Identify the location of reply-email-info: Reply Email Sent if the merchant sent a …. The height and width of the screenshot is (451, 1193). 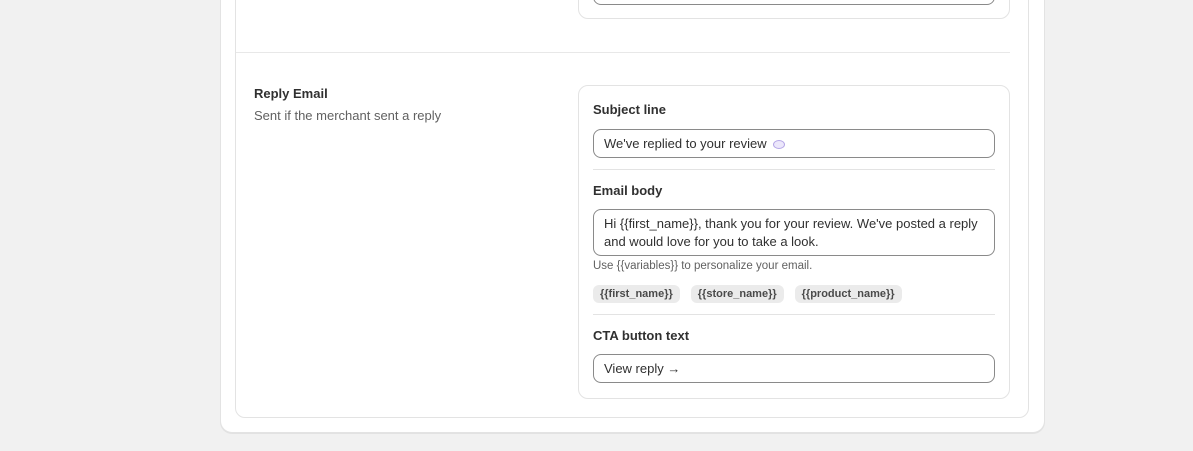
(347, 105).